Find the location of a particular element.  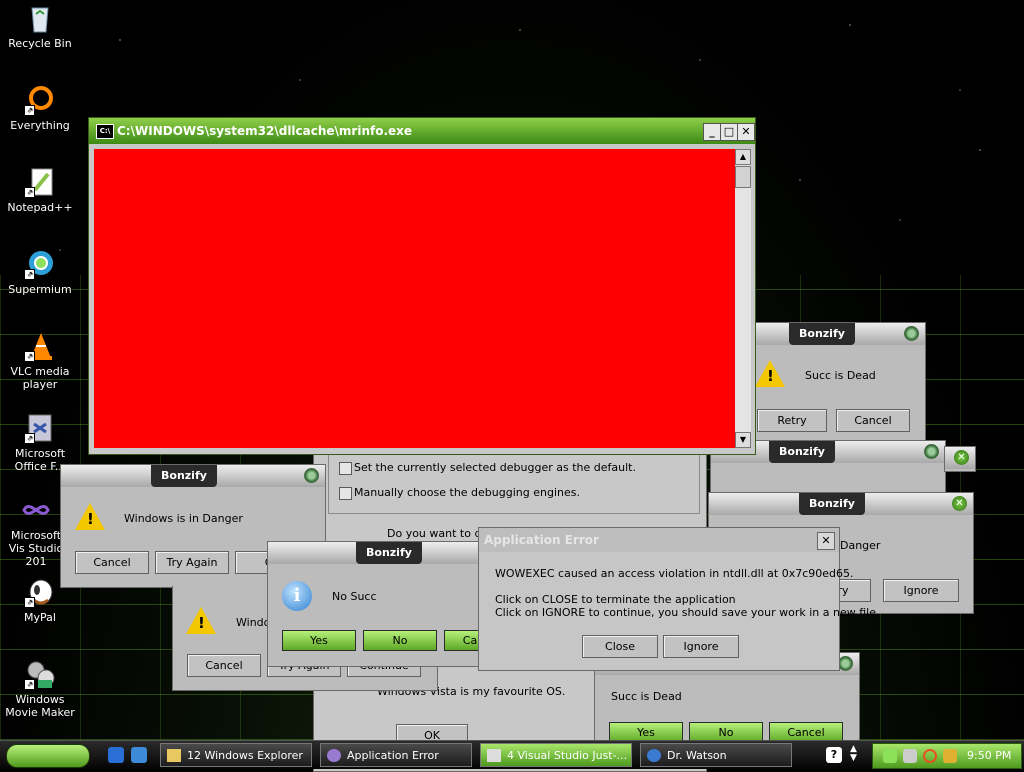

dialog-edge: ✕ is located at coordinates (960, 459).